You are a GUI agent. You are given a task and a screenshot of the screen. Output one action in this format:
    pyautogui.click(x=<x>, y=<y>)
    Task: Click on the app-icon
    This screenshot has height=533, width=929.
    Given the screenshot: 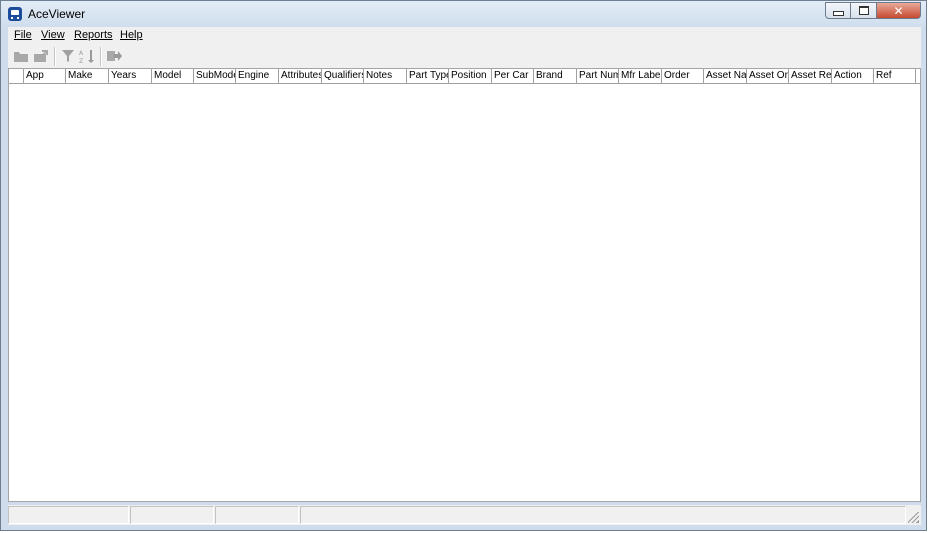 What is the action you would take?
    pyautogui.click(x=15, y=14)
    